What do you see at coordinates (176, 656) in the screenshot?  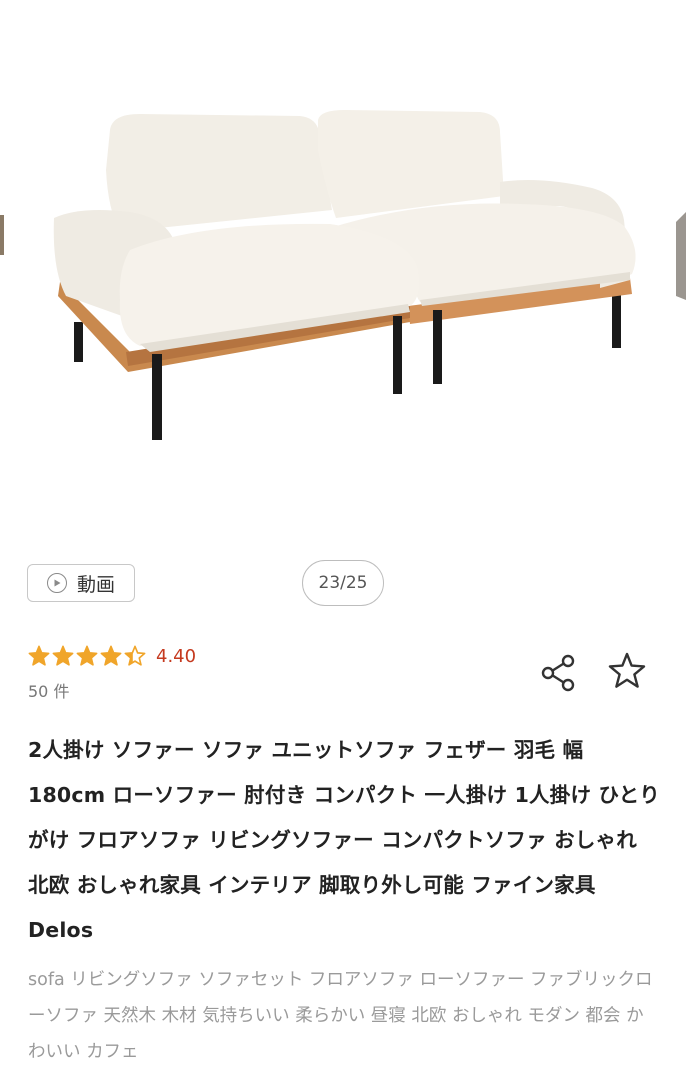 I see `rating-value: 4.40` at bounding box center [176, 656].